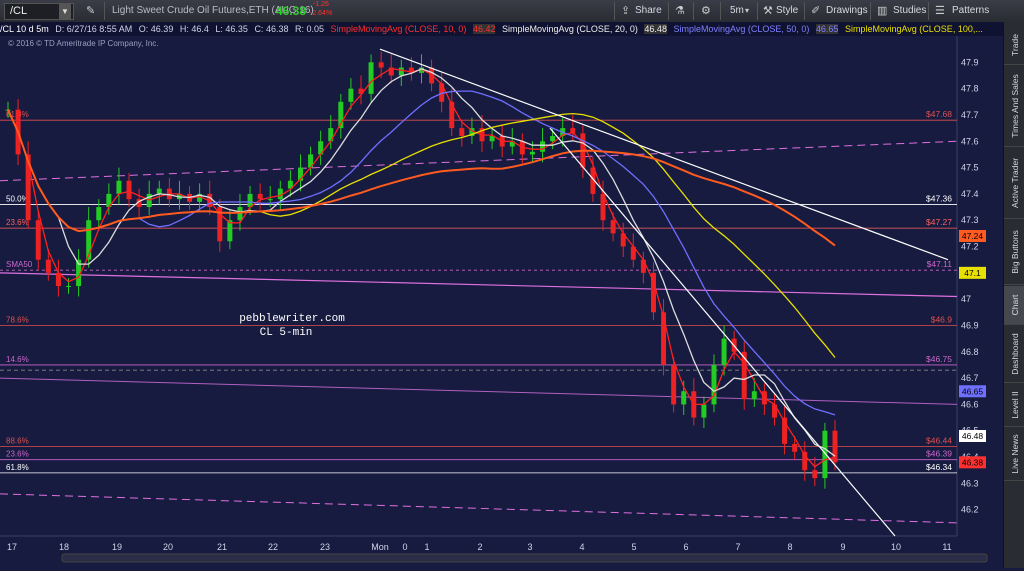 The height and width of the screenshot is (571, 1024). I want to click on y-axis-tick-label: 47.6, so click(970, 141).